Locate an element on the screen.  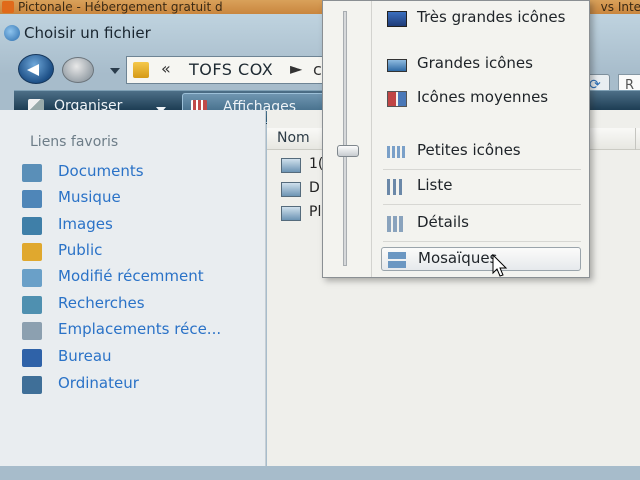
music-icon is located at coordinates (32, 199).